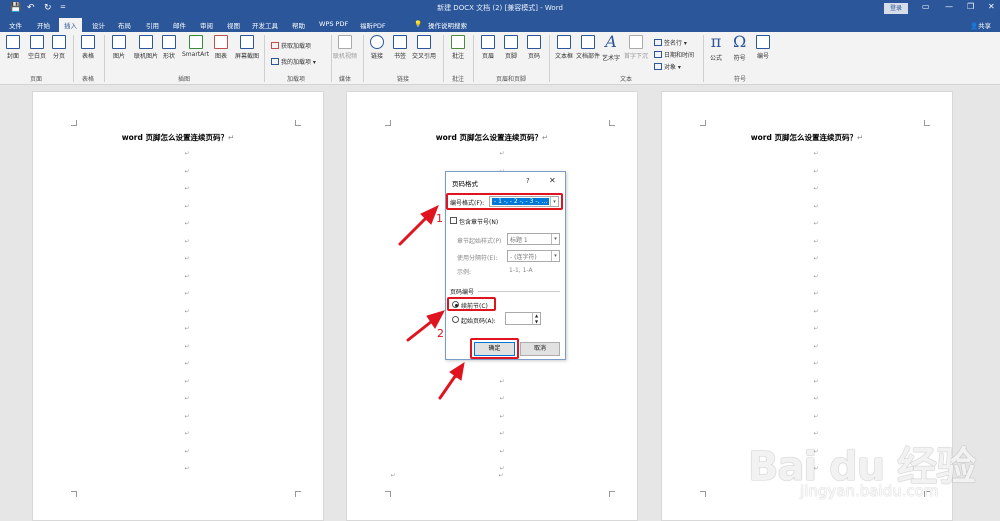  Describe the element at coordinates (458, 374) in the screenshot. I see `step-number-3: 3` at that location.